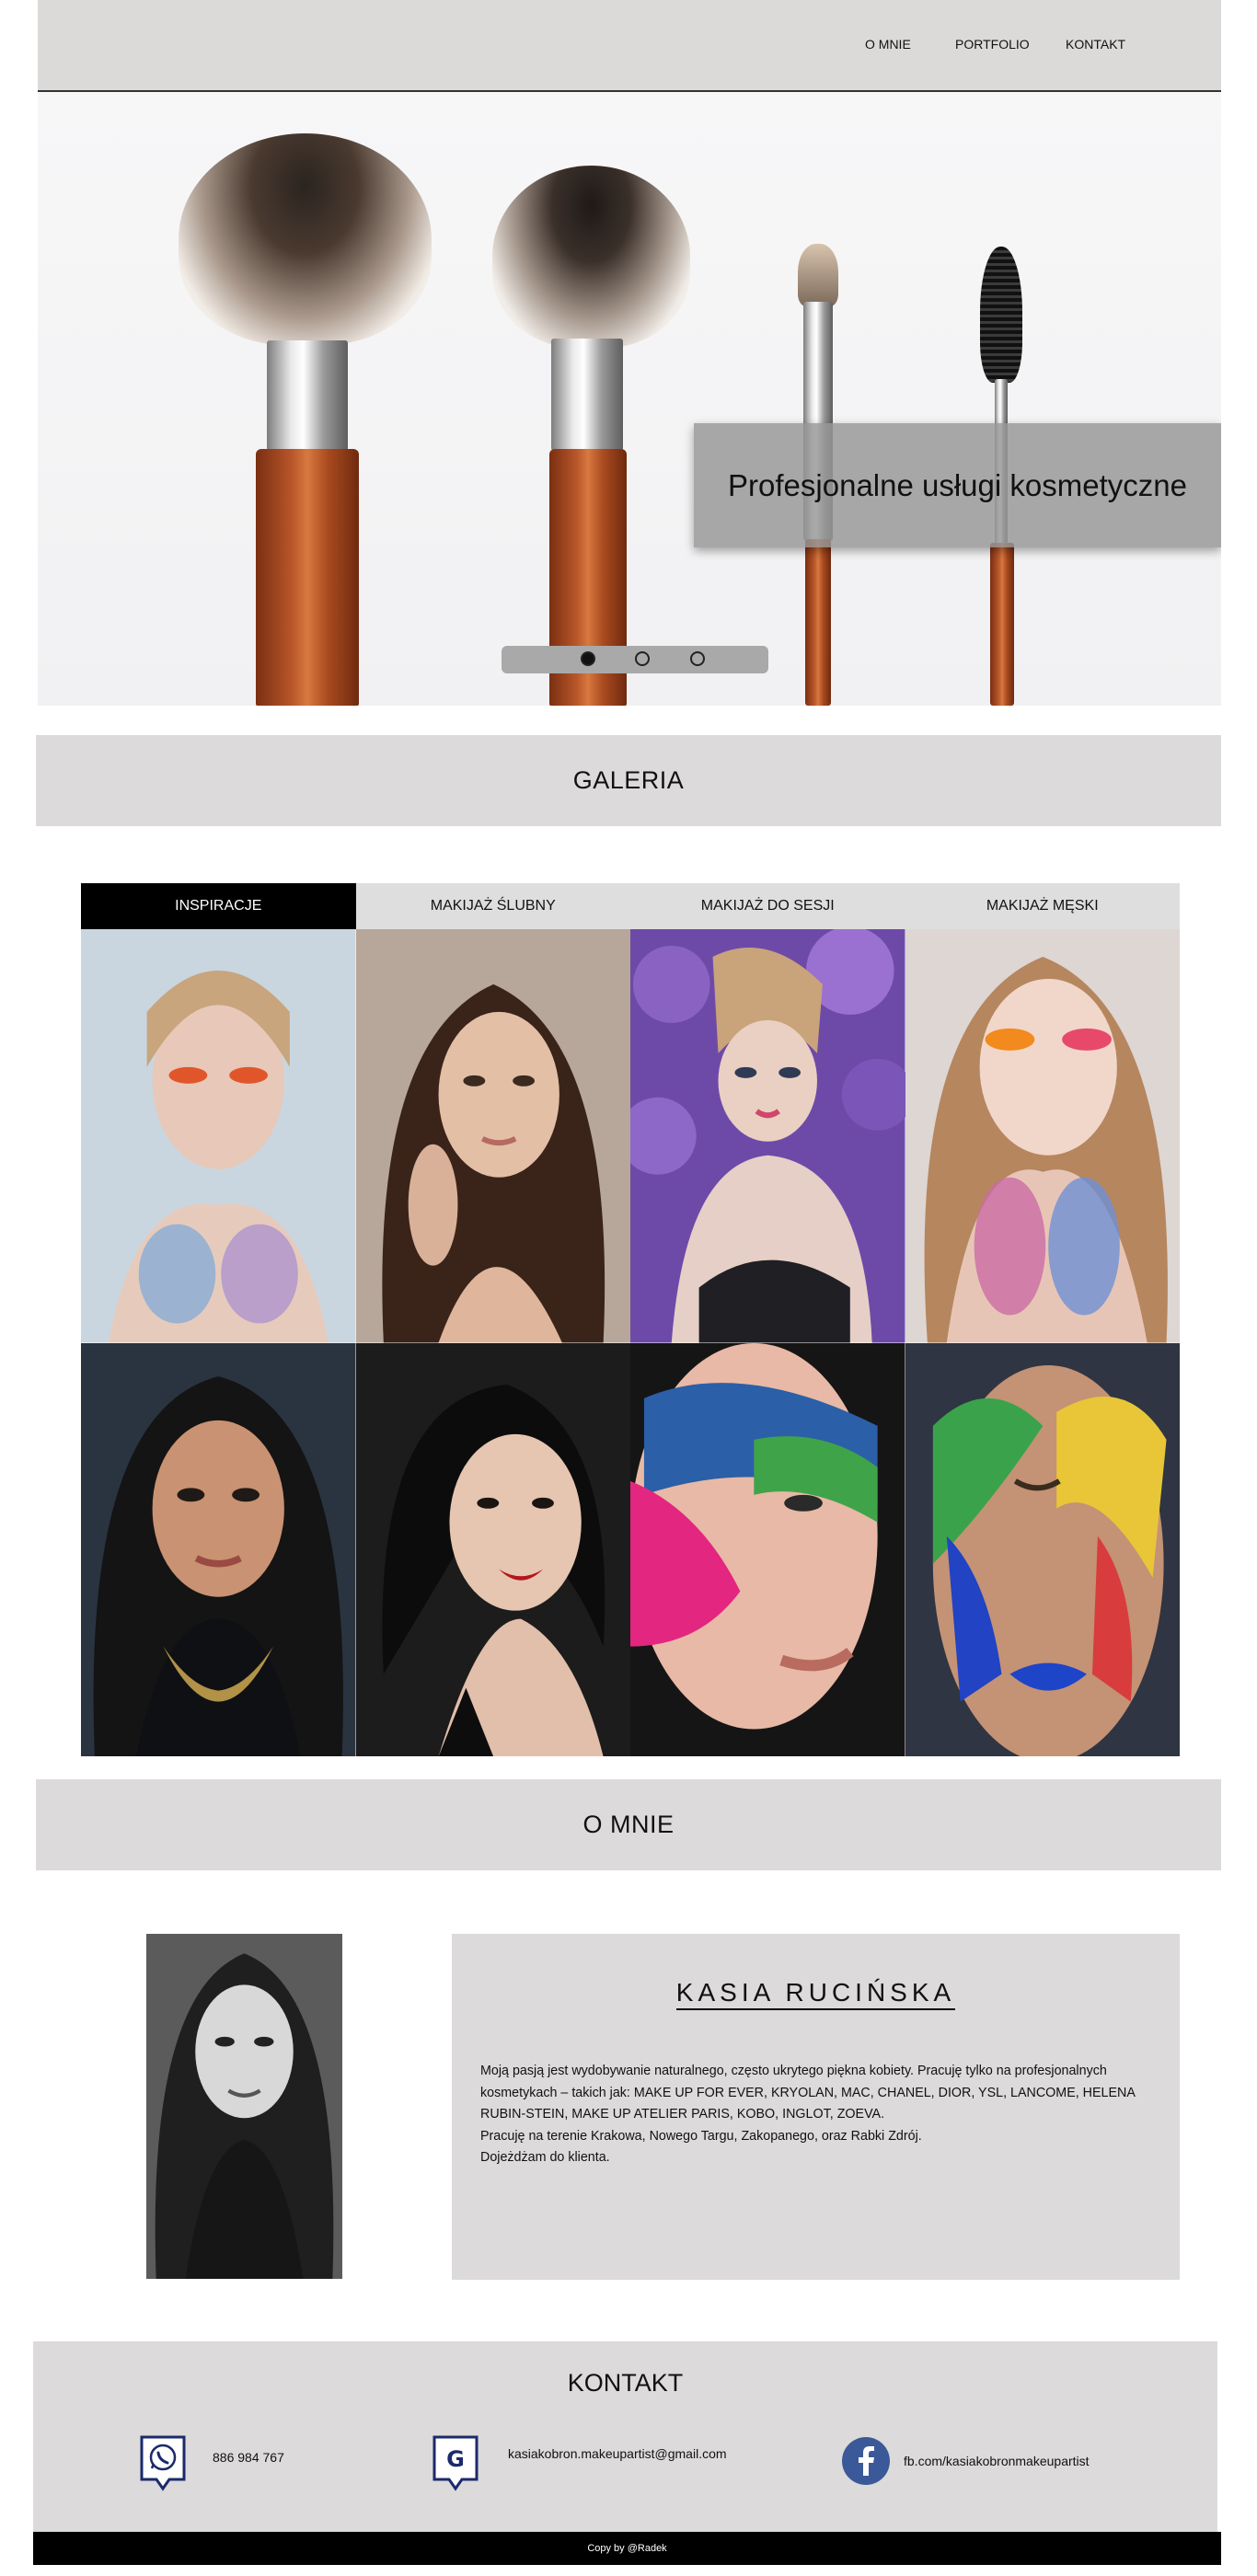  I want to click on footer-copyright: Copy by @Radek, so click(627, 2548).